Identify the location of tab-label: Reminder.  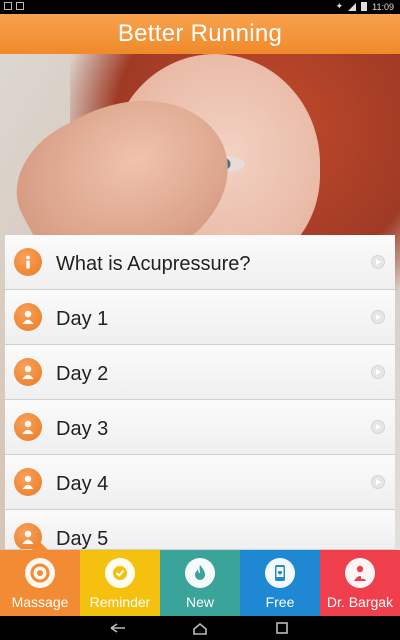
(120, 602).